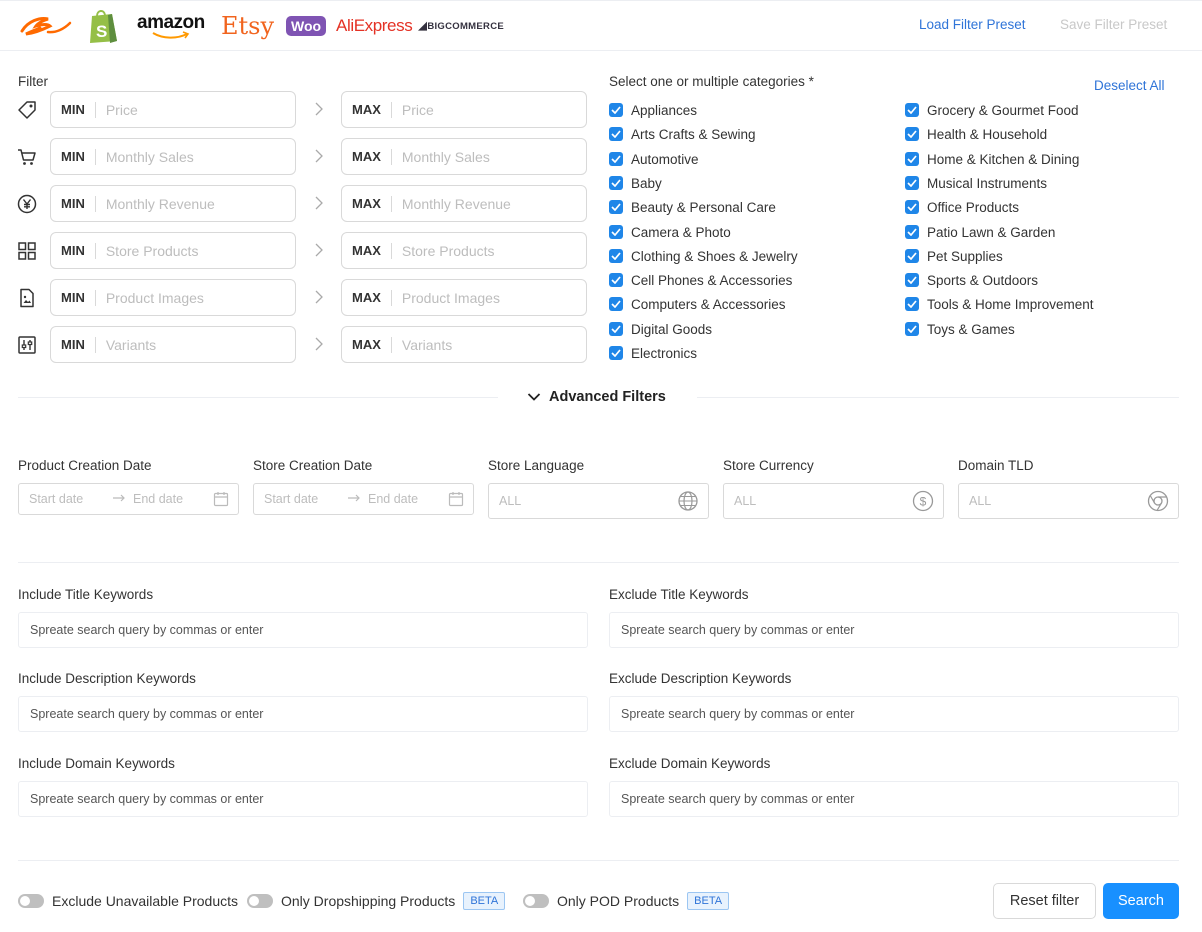  What do you see at coordinates (954, 256) in the screenshot?
I see `category-checkbox: Pet Supplies` at bounding box center [954, 256].